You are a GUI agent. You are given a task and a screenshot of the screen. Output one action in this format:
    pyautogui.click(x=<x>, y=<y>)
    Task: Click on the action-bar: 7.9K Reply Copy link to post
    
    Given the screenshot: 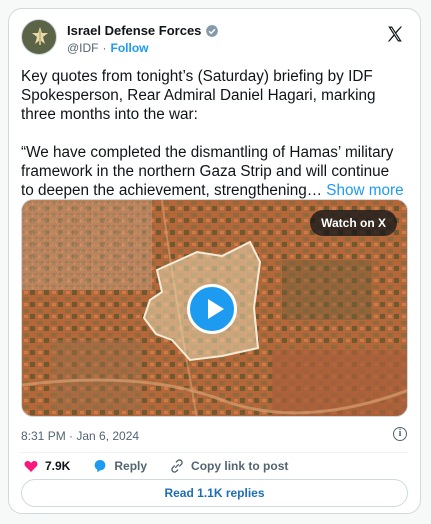 What is the action you would take?
    pyautogui.click(x=215, y=466)
    